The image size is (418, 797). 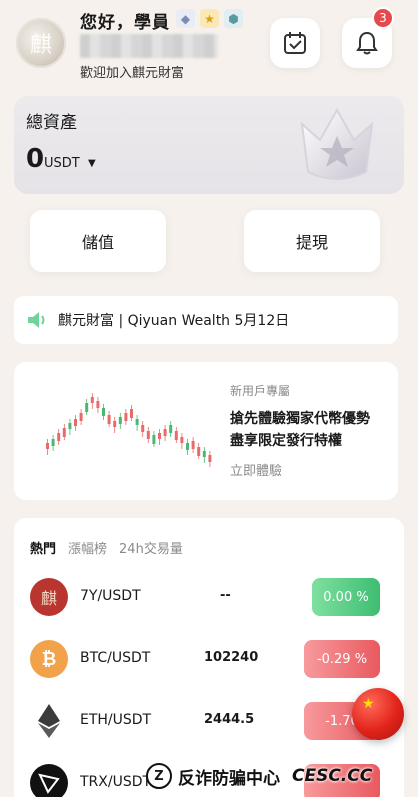 I want to click on header: 麒 您好，學員 ◆ ★ ⬢ 歡迎加入麒元財富 3, so click(x=209, y=50).